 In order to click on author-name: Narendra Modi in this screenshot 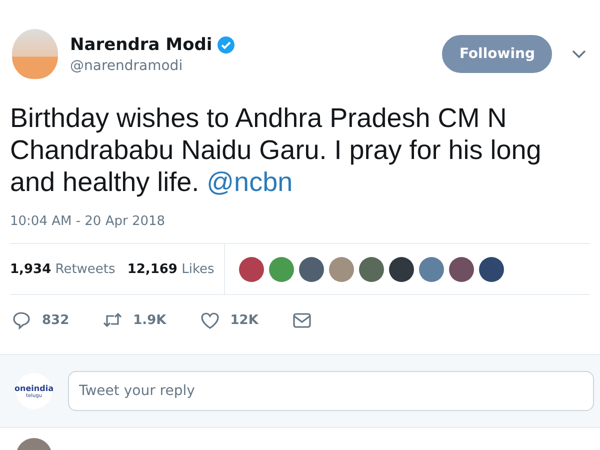, I will do `click(141, 44)`.